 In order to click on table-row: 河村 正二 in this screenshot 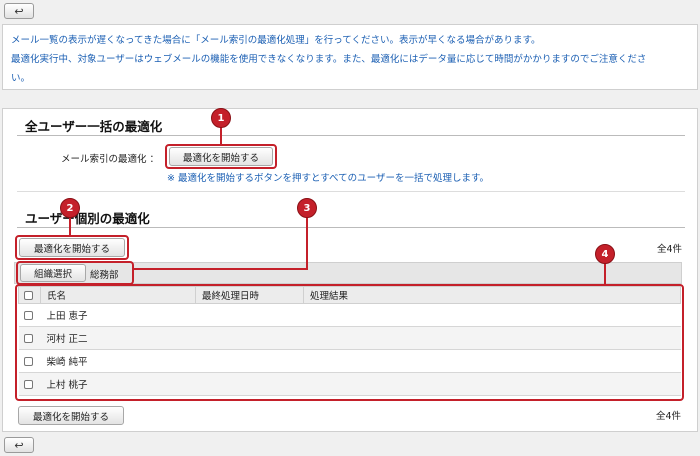, I will do `click(349, 338)`.